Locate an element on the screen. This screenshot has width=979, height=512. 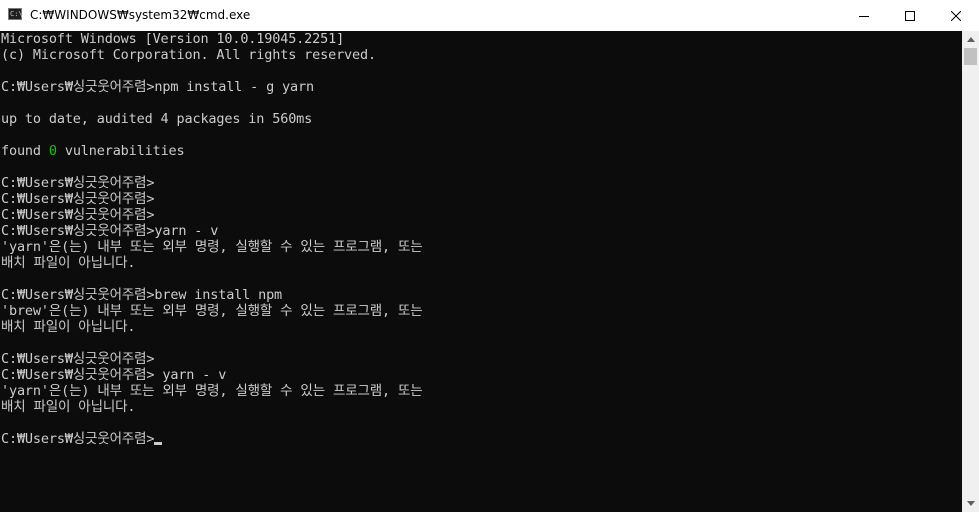
maximize-icon is located at coordinates (910, 15).